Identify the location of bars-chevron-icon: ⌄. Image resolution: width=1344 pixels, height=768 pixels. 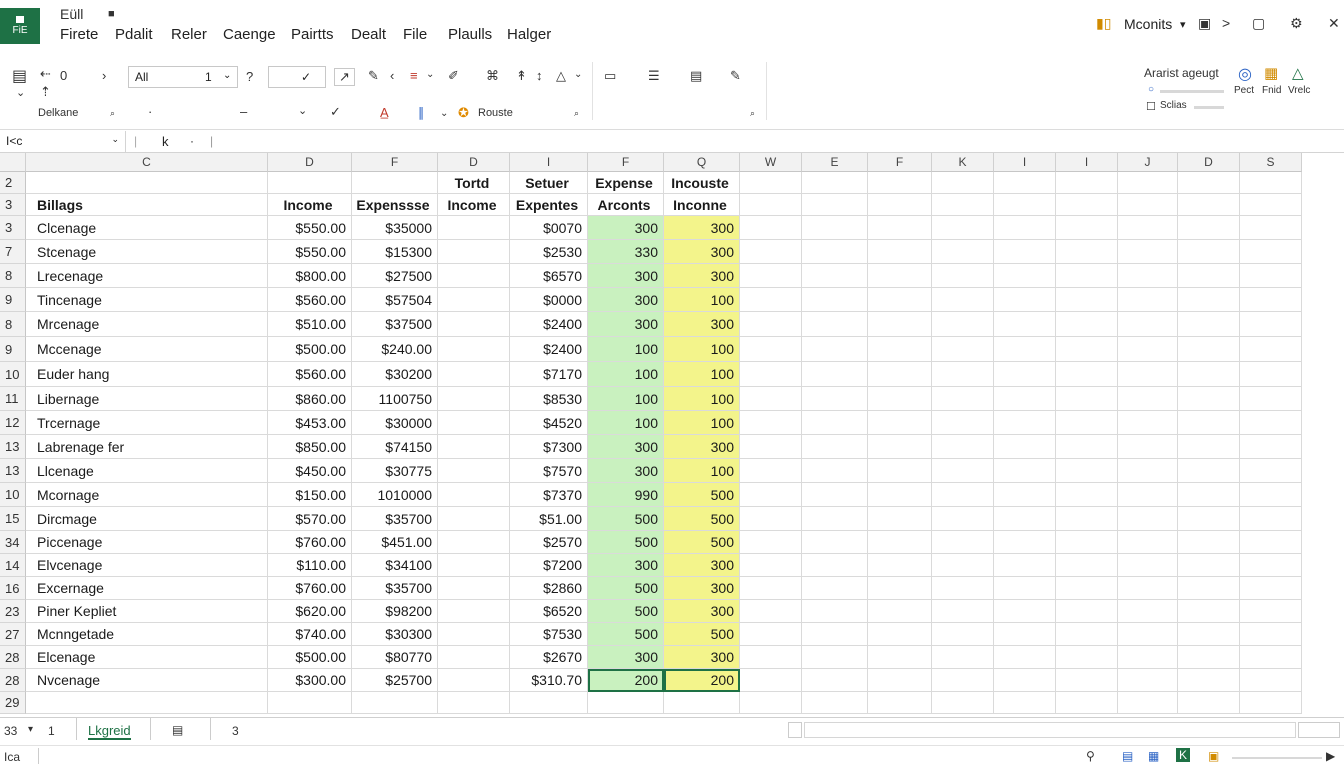
(444, 113).